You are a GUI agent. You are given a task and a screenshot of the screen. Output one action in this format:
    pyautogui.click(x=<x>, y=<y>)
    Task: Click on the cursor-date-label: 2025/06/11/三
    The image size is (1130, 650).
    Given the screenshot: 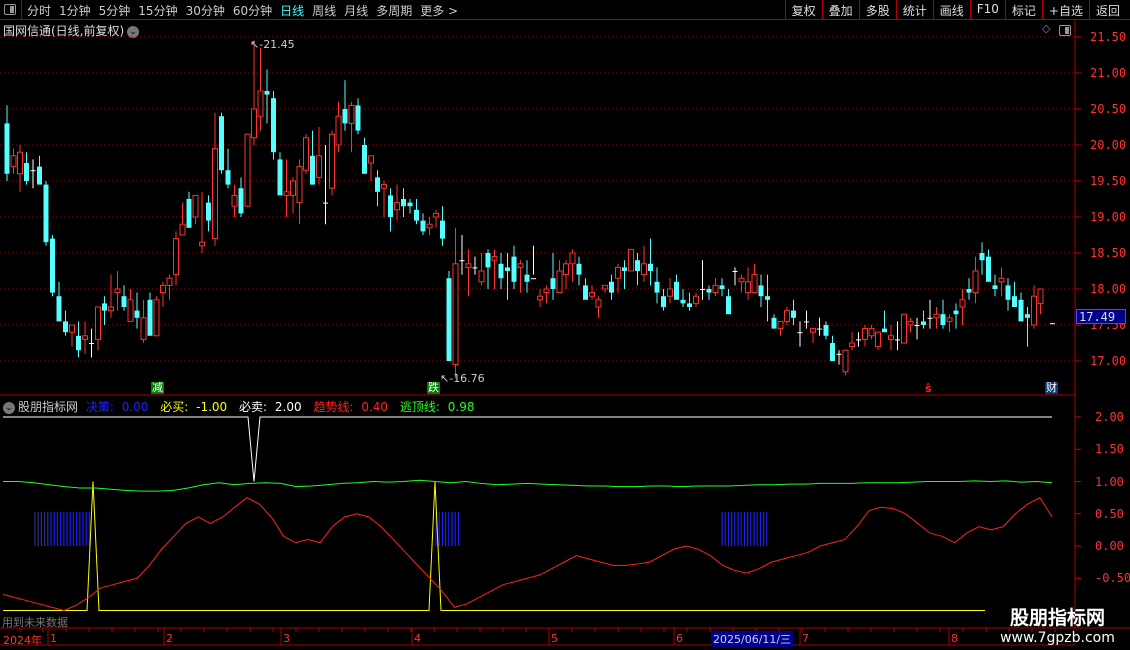 What is the action you would take?
    pyautogui.click(x=752, y=639)
    